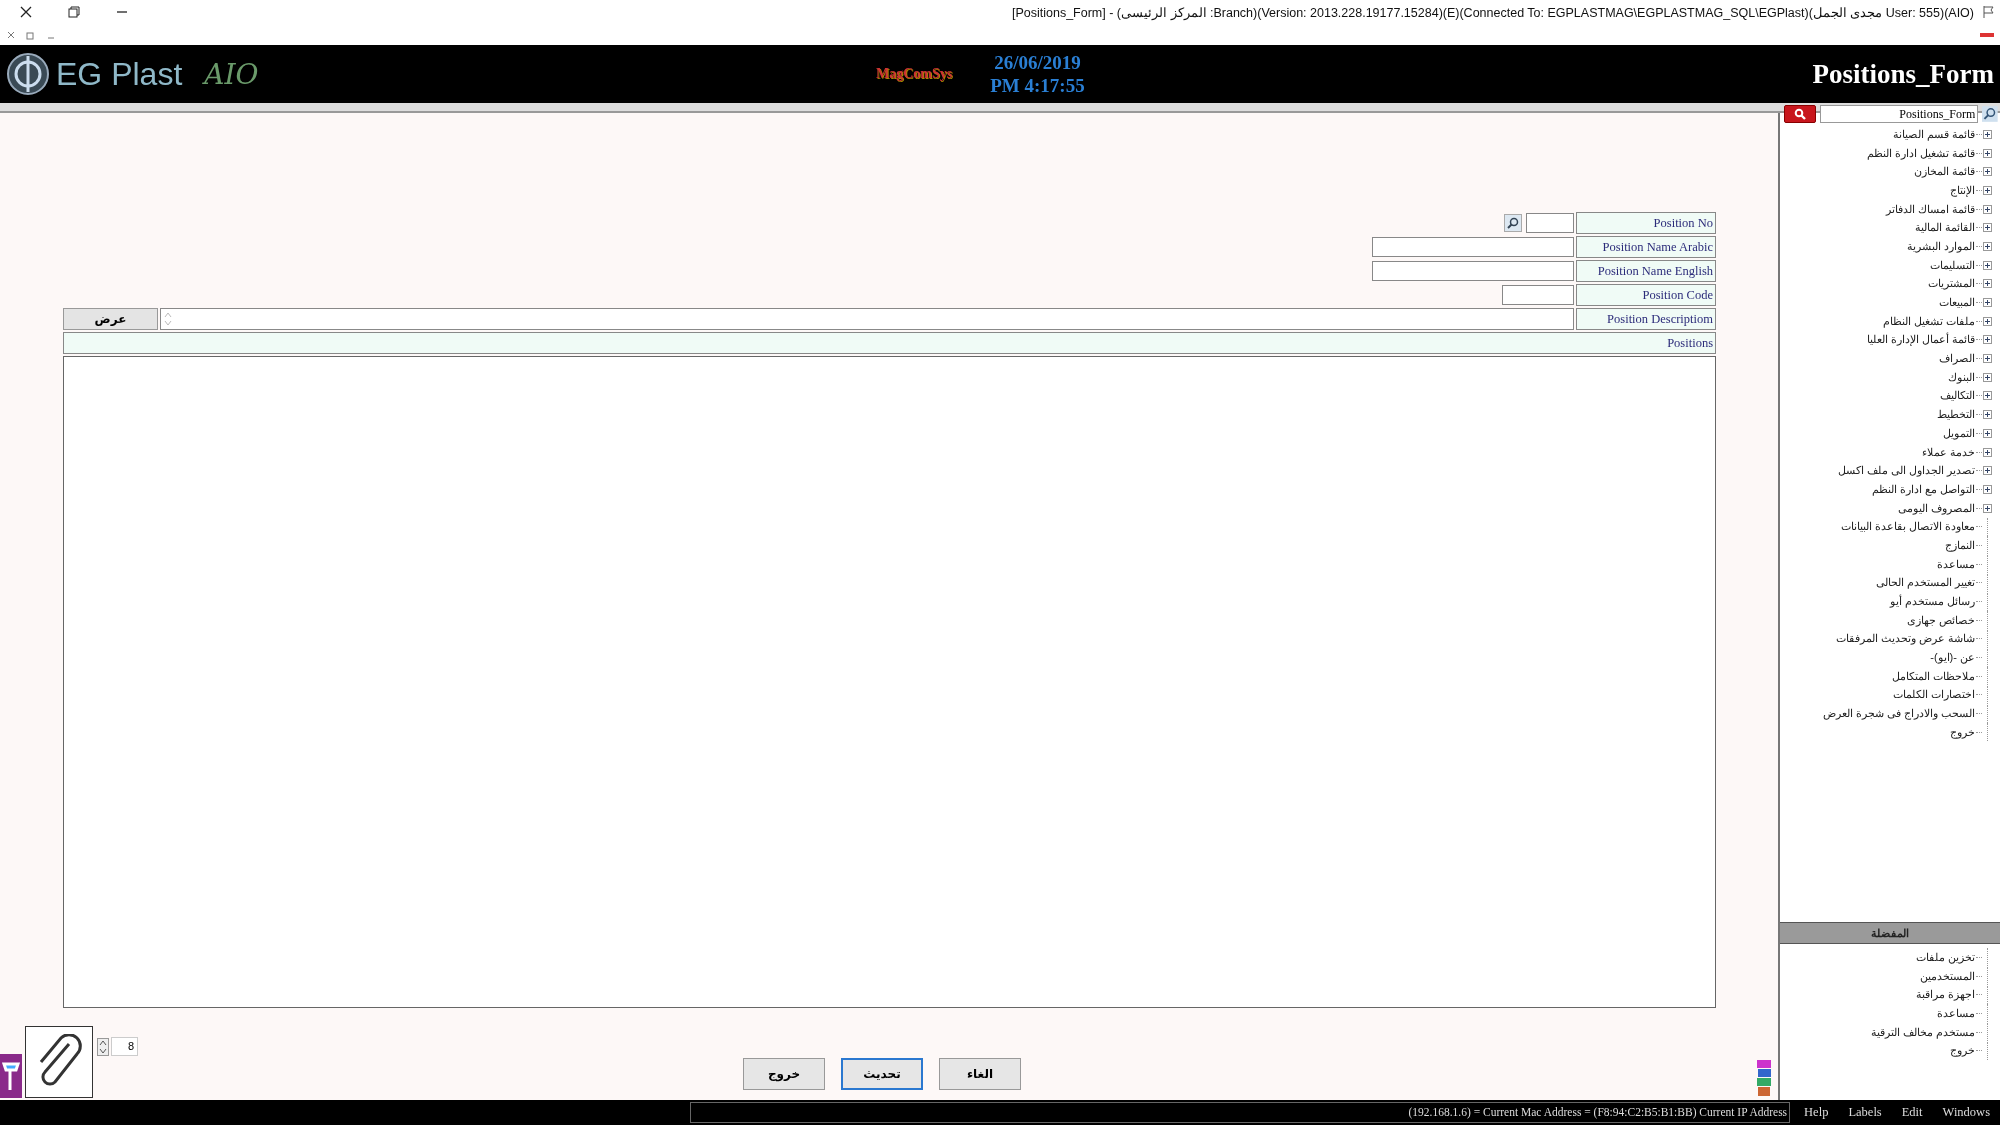 The image size is (2000, 1125). Describe the element at coordinates (1764, 1078) in the screenshot. I see `books-icon` at that location.